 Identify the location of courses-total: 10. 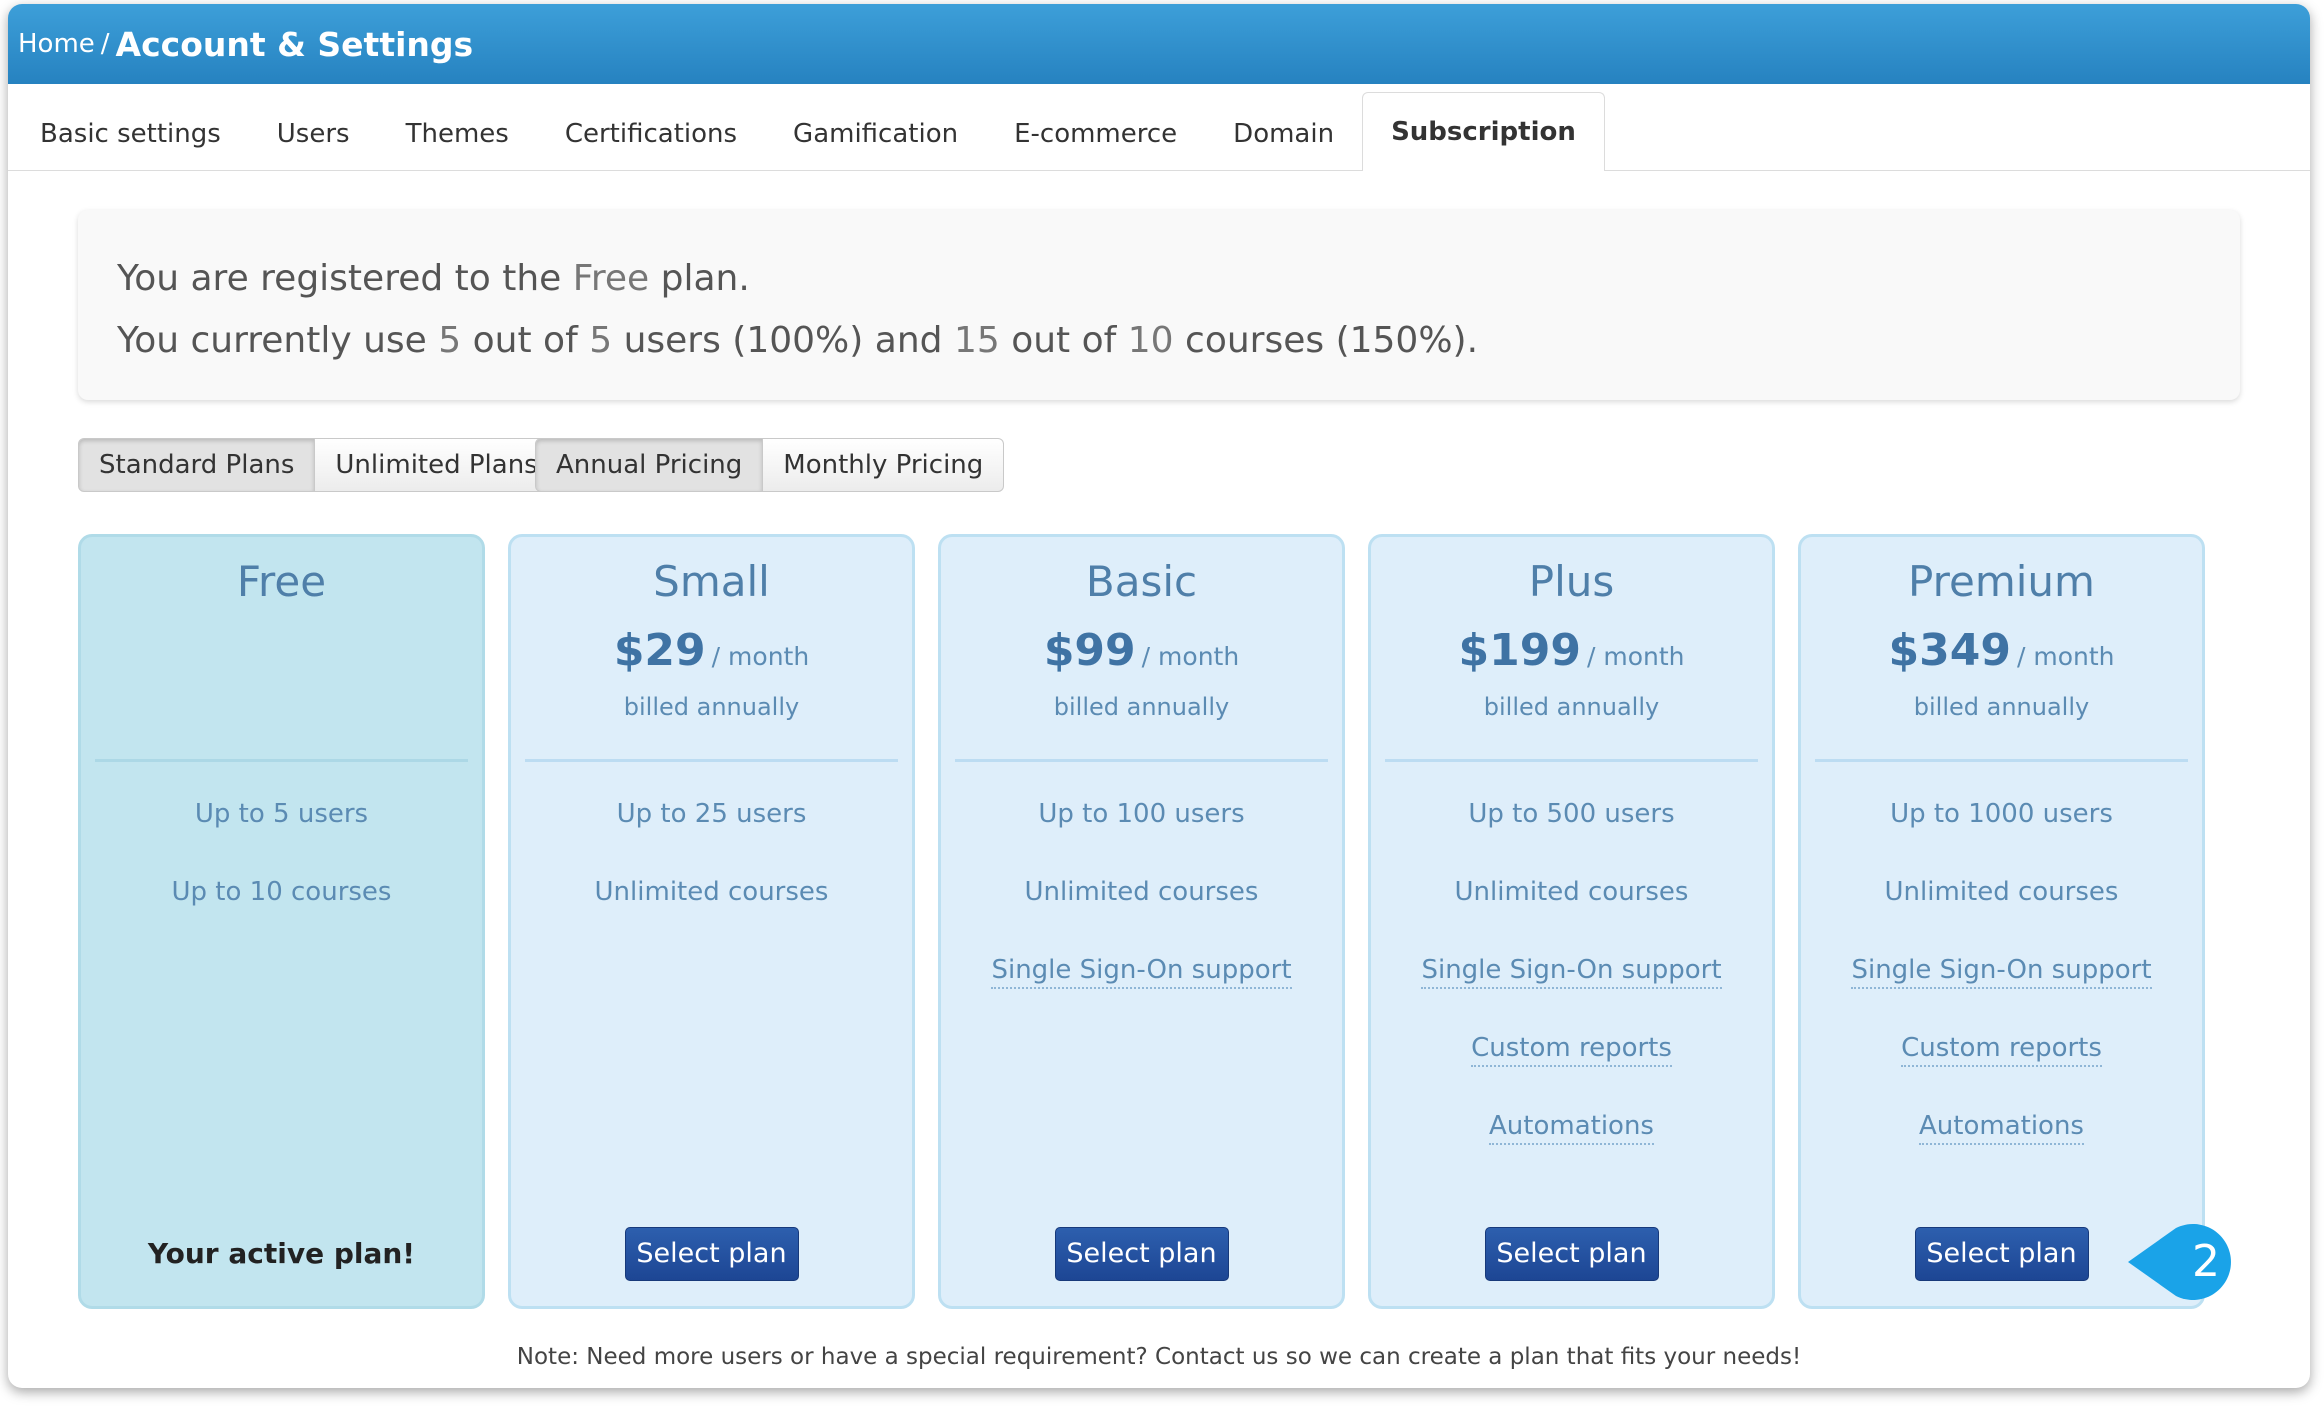
(1150, 340).